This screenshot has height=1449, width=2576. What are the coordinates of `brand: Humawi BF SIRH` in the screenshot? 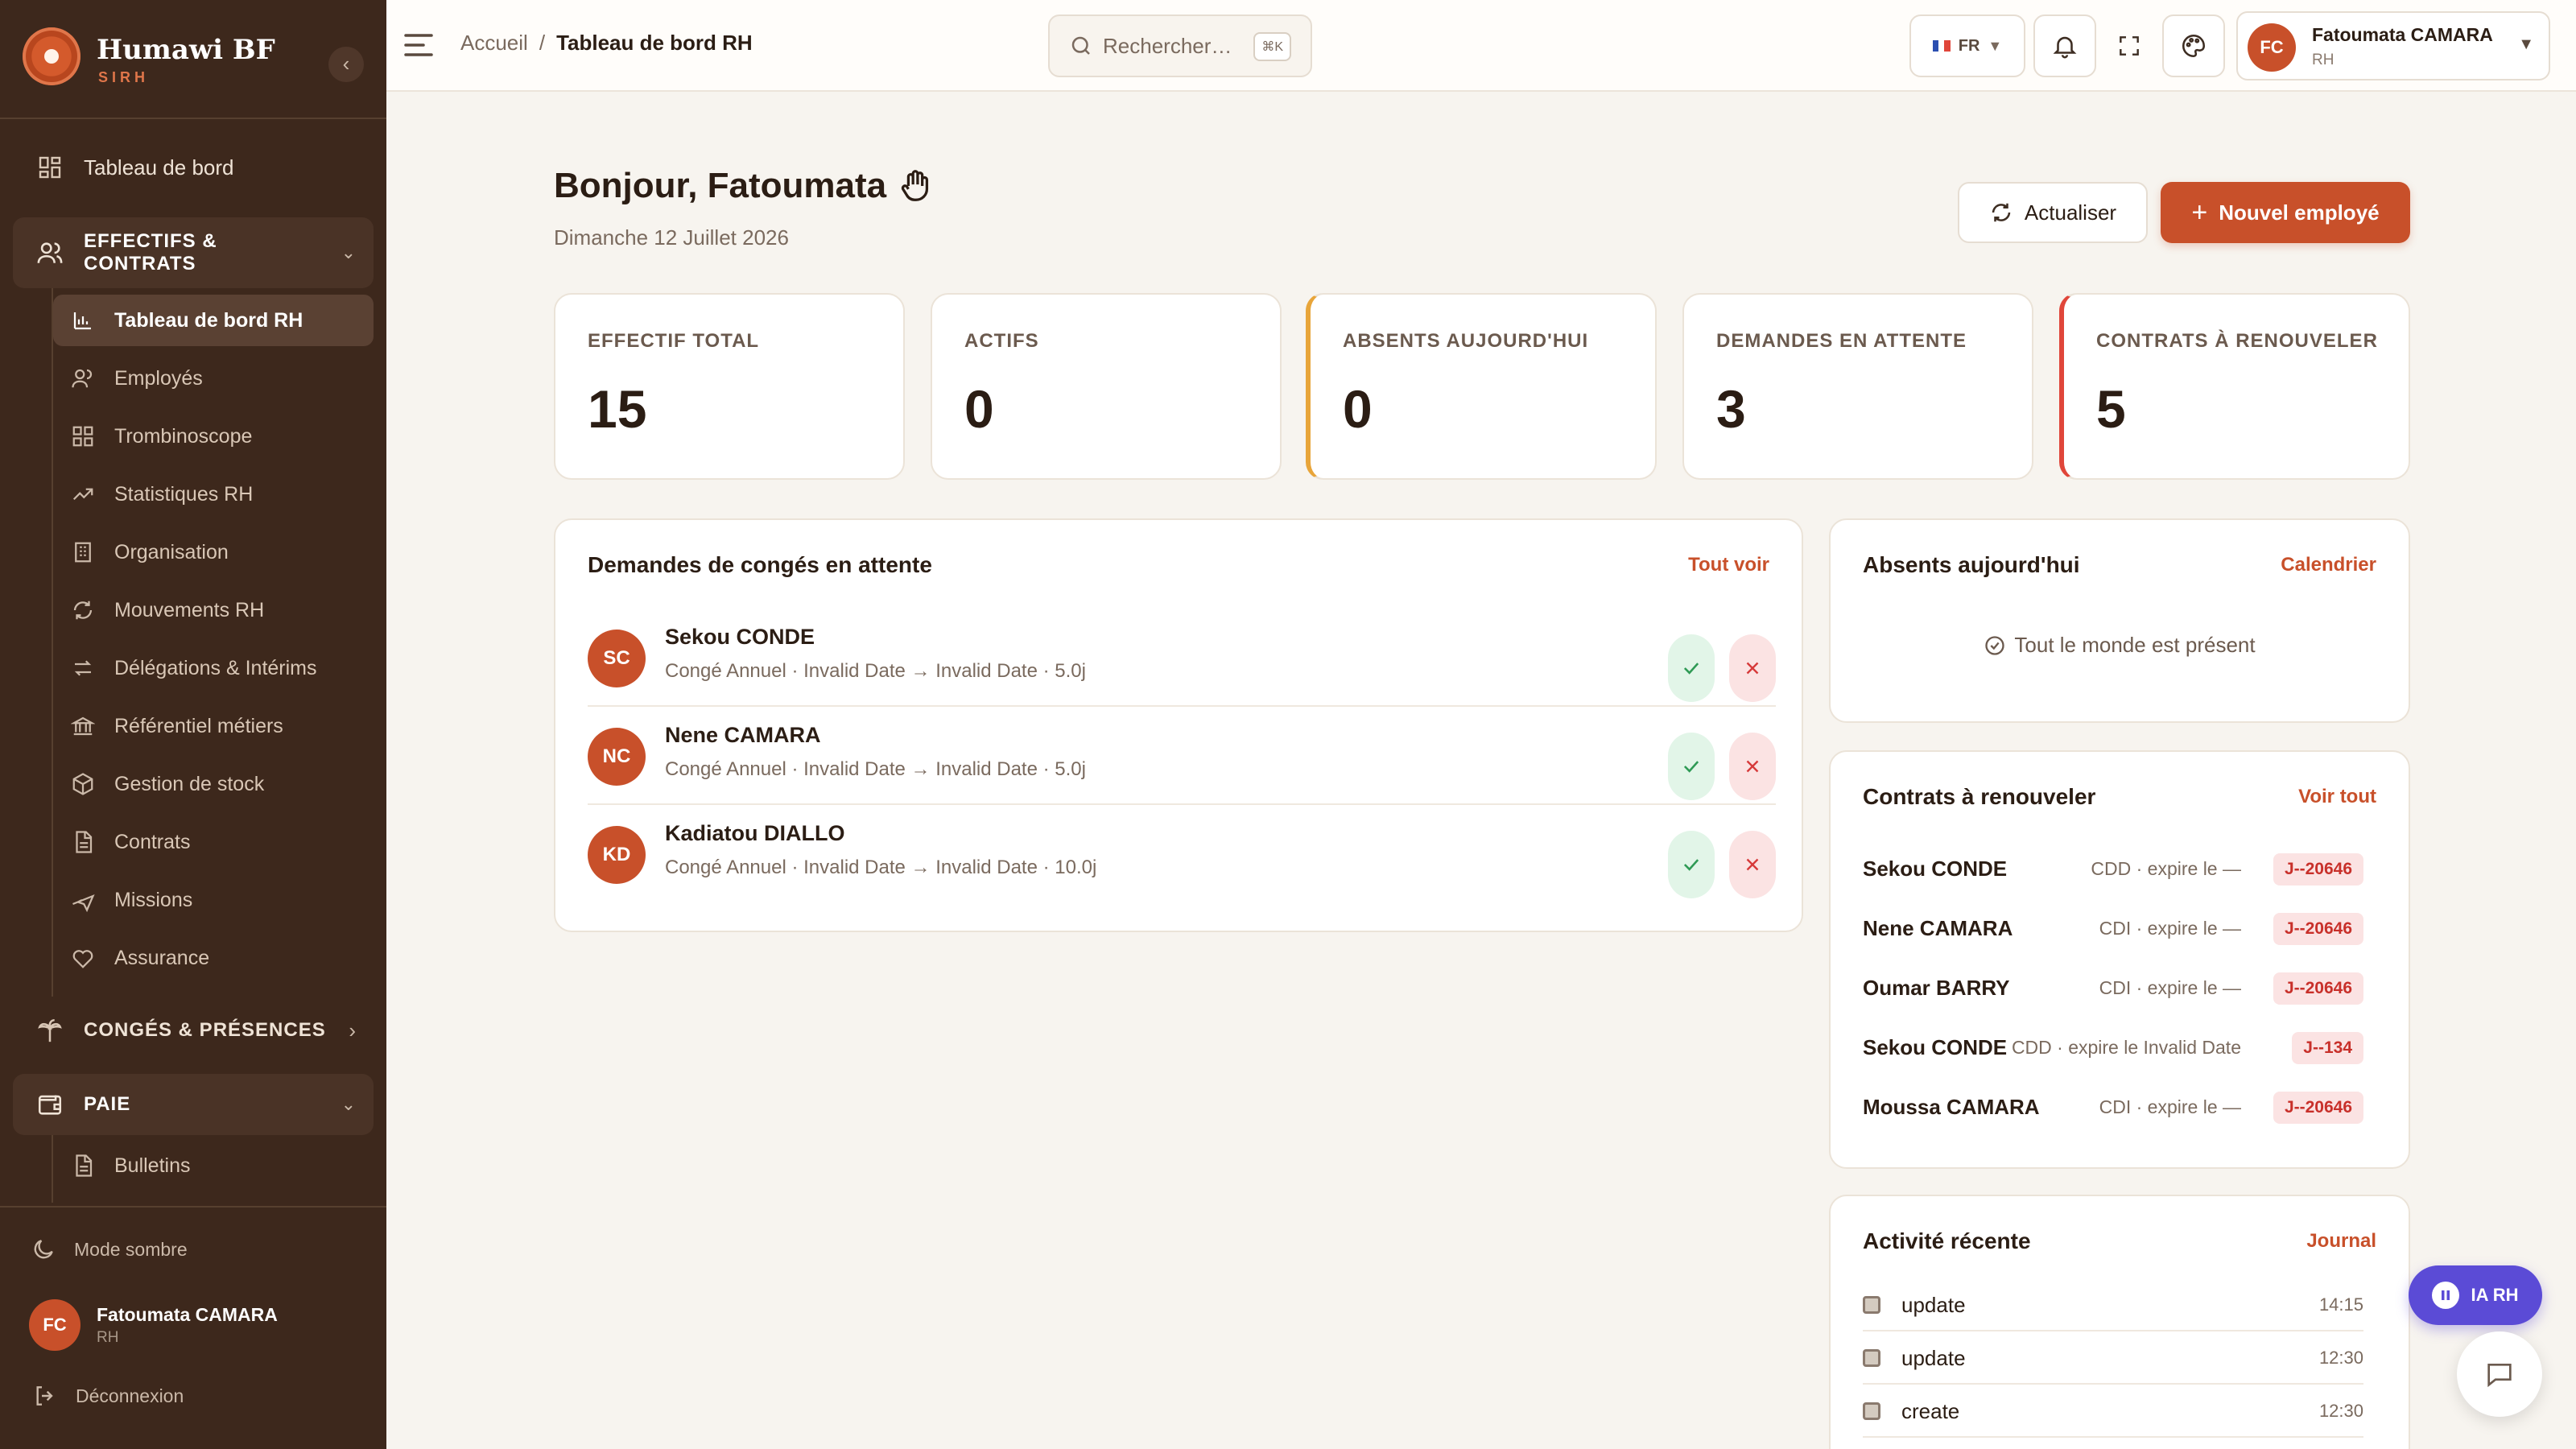 It's located at (193, 57).